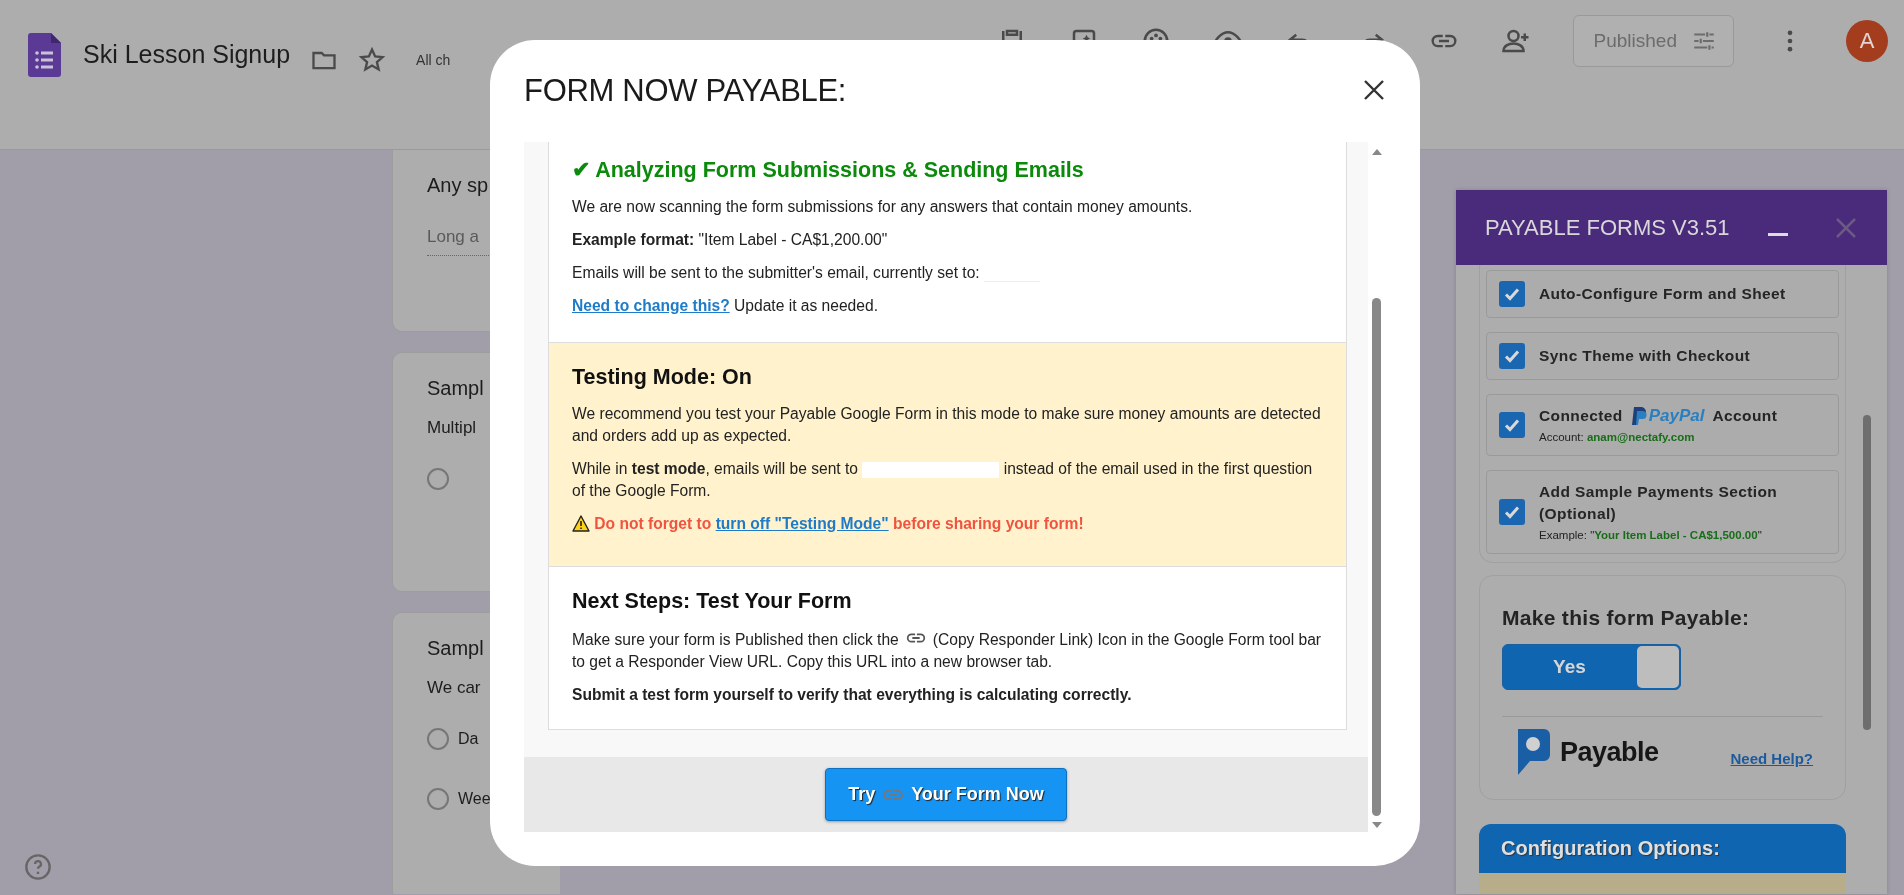 The width and height of the screenshot is (1904, 895). What do you see at coordinates (1591, 667) in the screenshot?
I see `payable-toggle: Yes` at bounding box center [1591, 667].